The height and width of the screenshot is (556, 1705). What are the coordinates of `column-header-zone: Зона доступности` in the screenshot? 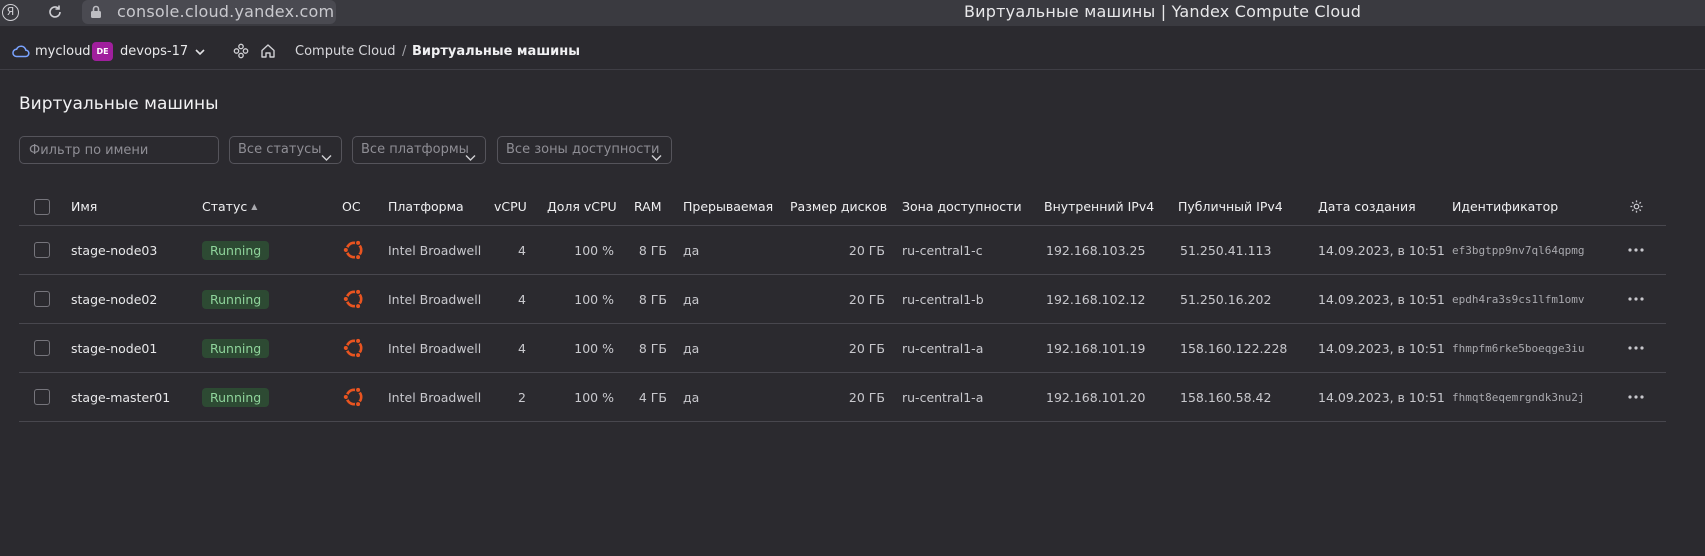 It's located at (962, 206).